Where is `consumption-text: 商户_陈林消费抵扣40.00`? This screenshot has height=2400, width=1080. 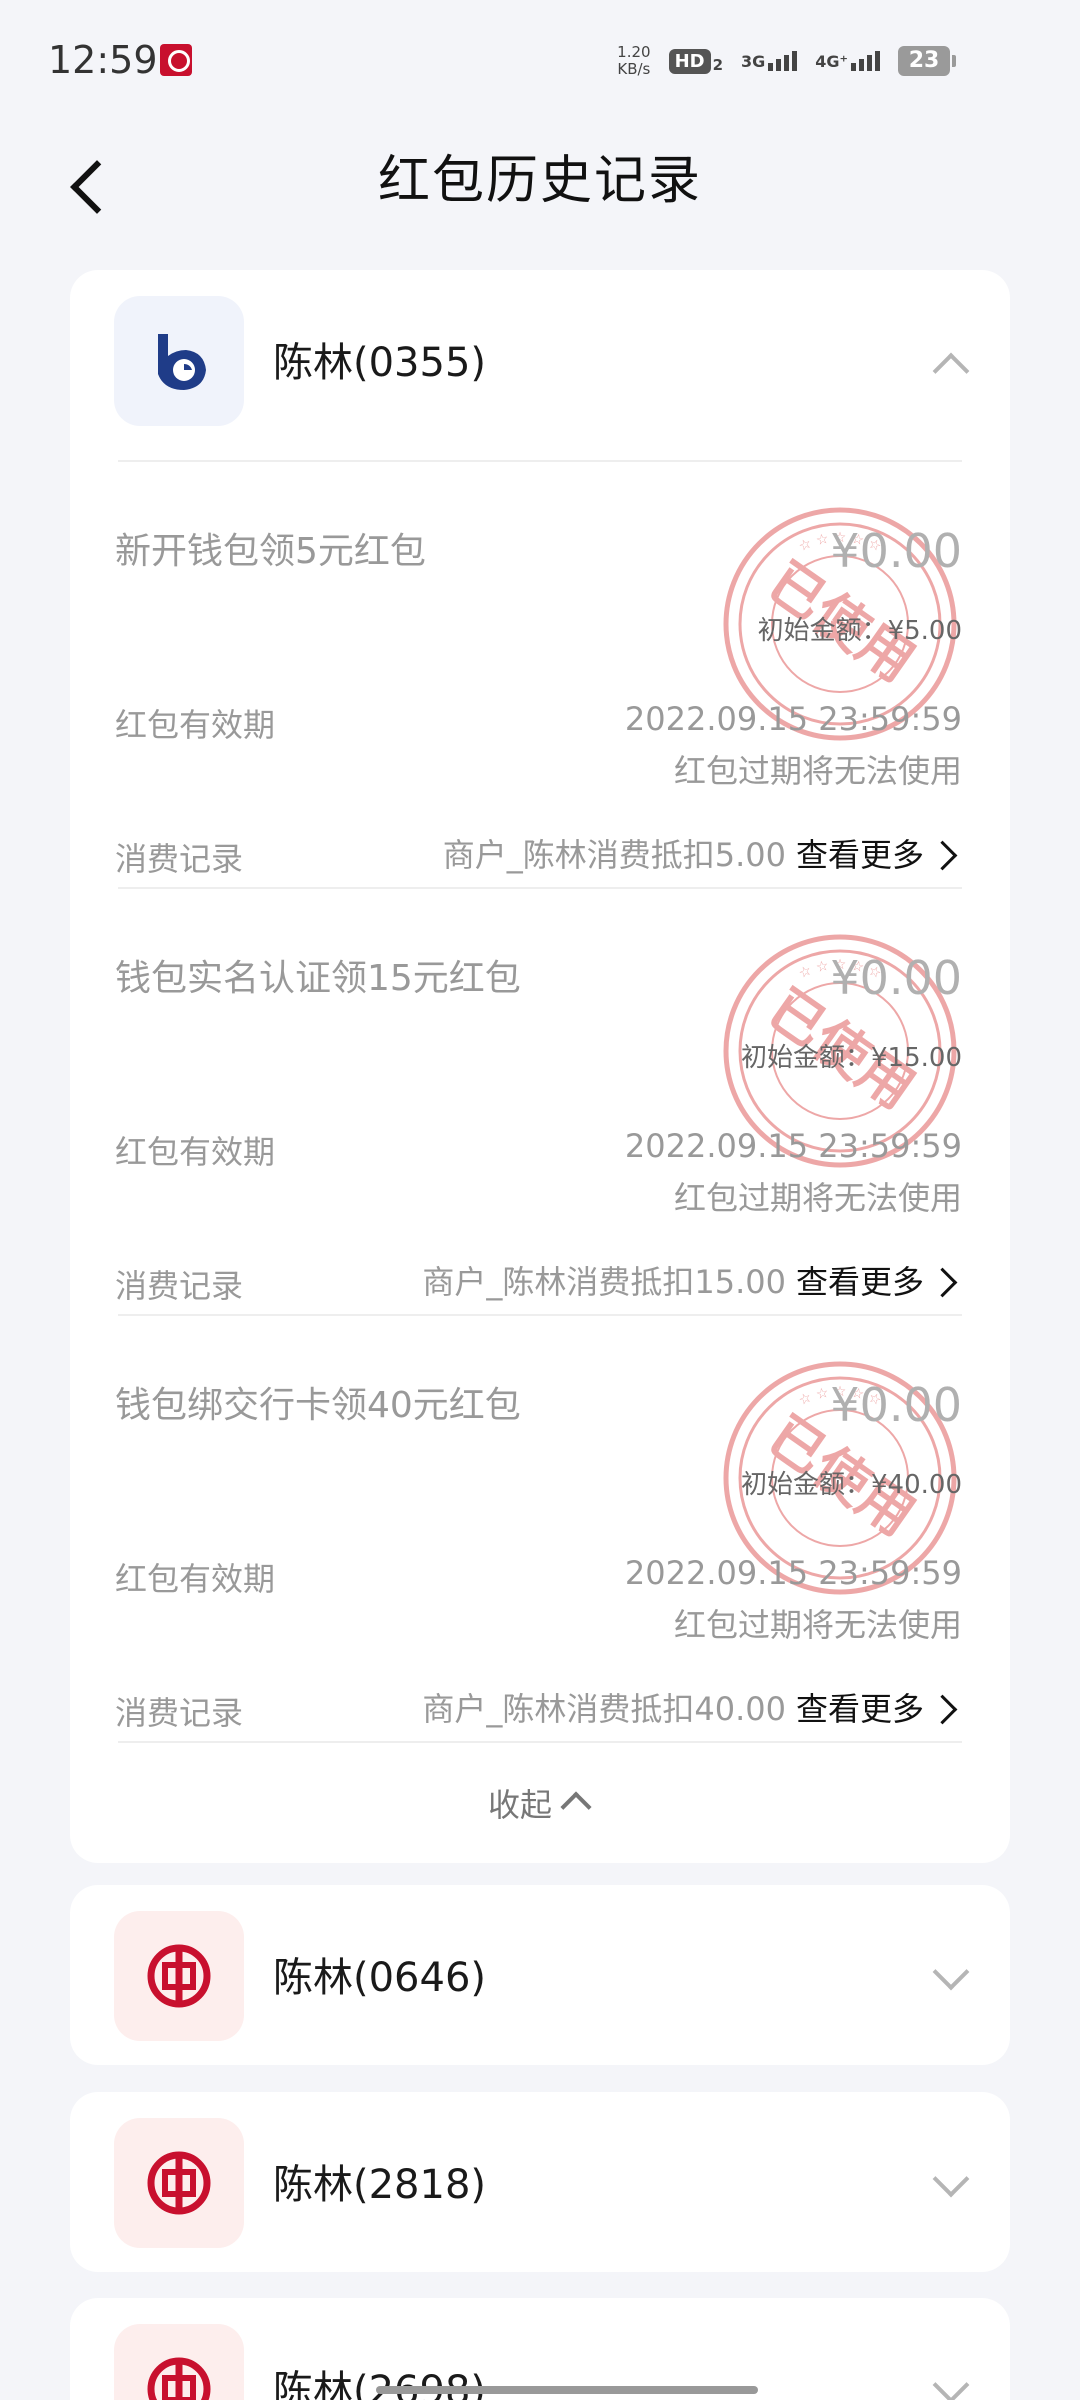 consumption-text: 商户_陈林消费抵扣40.00 is located at coordinates (604, 1709).